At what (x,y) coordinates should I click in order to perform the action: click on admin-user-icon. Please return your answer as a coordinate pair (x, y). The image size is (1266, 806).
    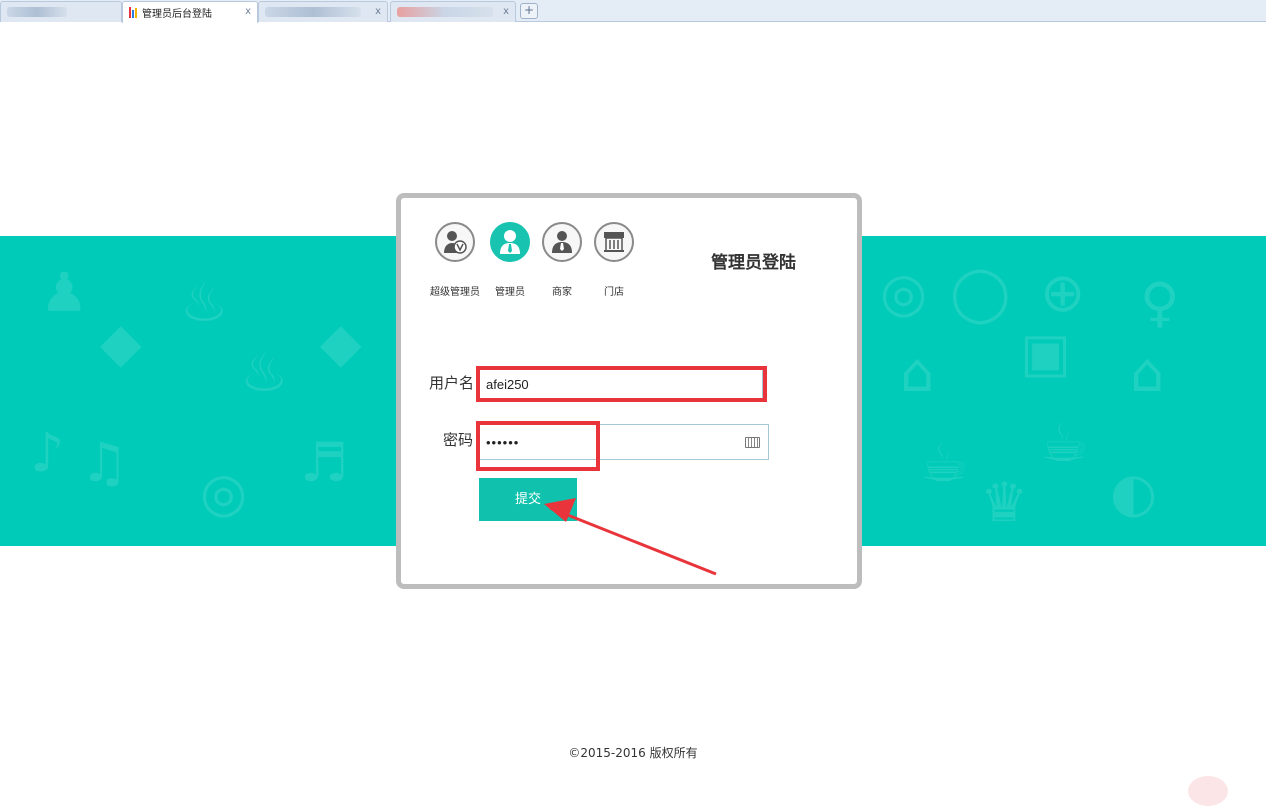
    Looking at the image, I should click on (510, 242).